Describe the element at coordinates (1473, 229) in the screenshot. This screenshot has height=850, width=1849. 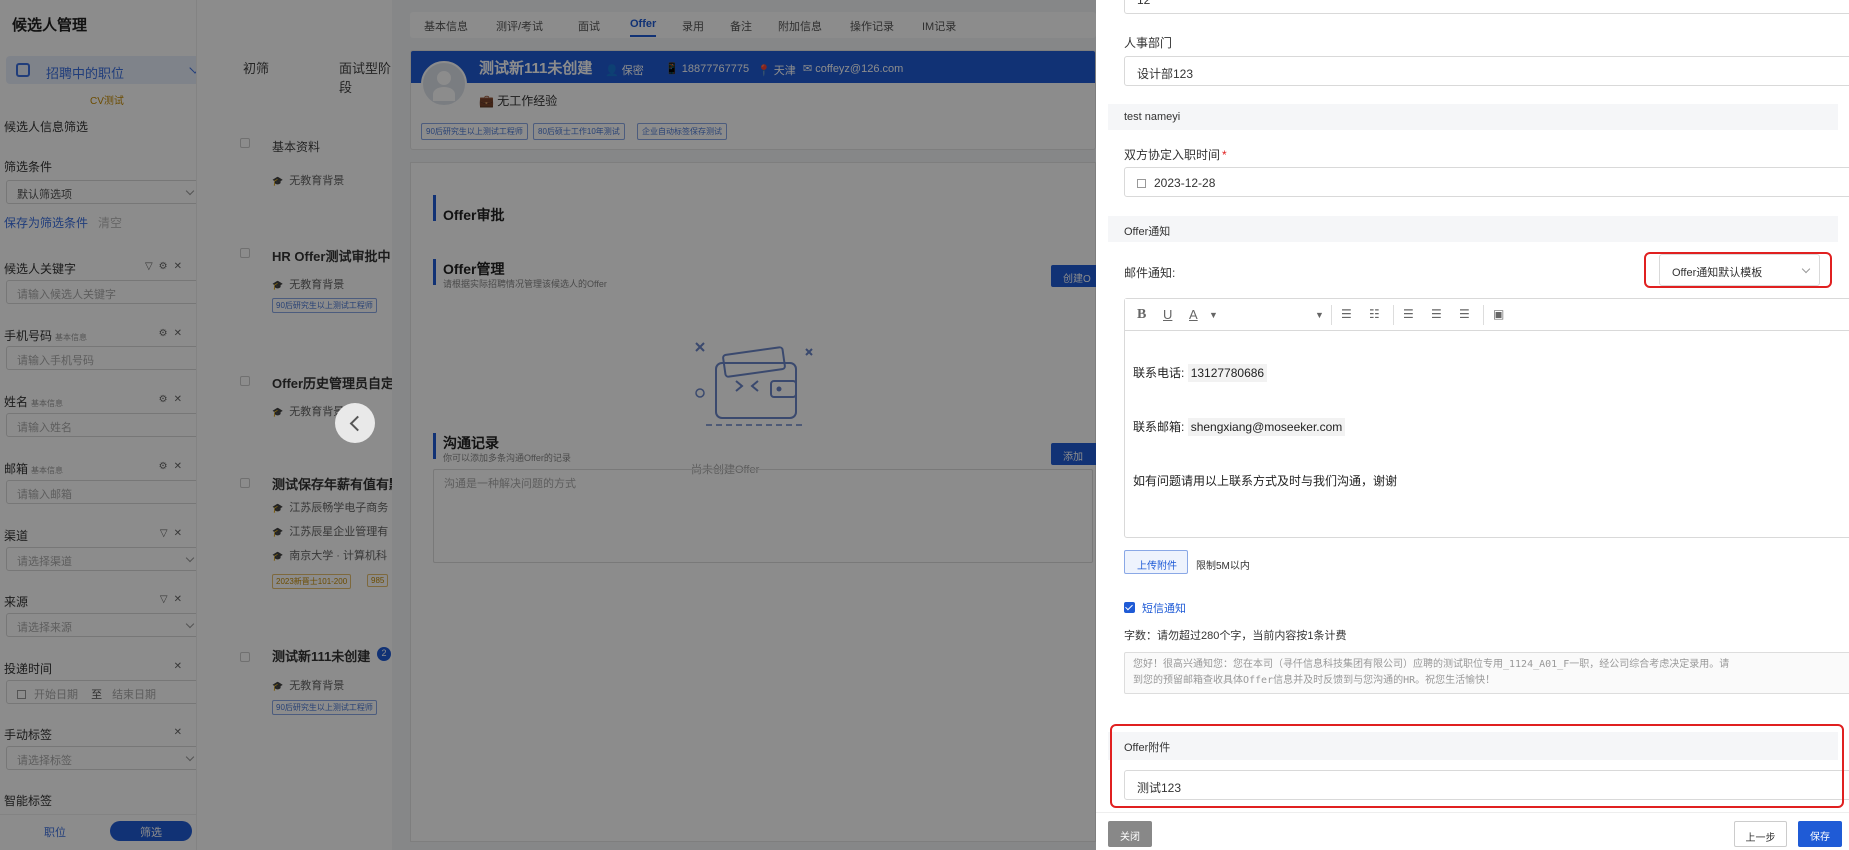
I see `group-header: Offer通知` at that location.